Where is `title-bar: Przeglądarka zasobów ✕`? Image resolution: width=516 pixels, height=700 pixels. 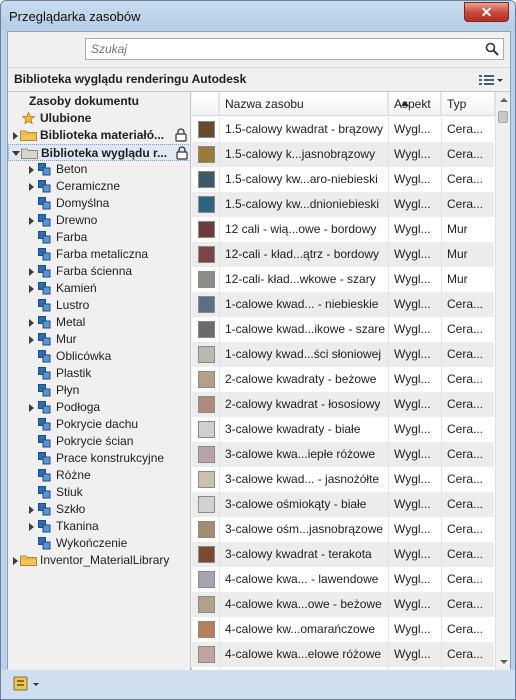
title-bar: Przeglądarka zasobów ✕ is located at coordinates (258, 15).